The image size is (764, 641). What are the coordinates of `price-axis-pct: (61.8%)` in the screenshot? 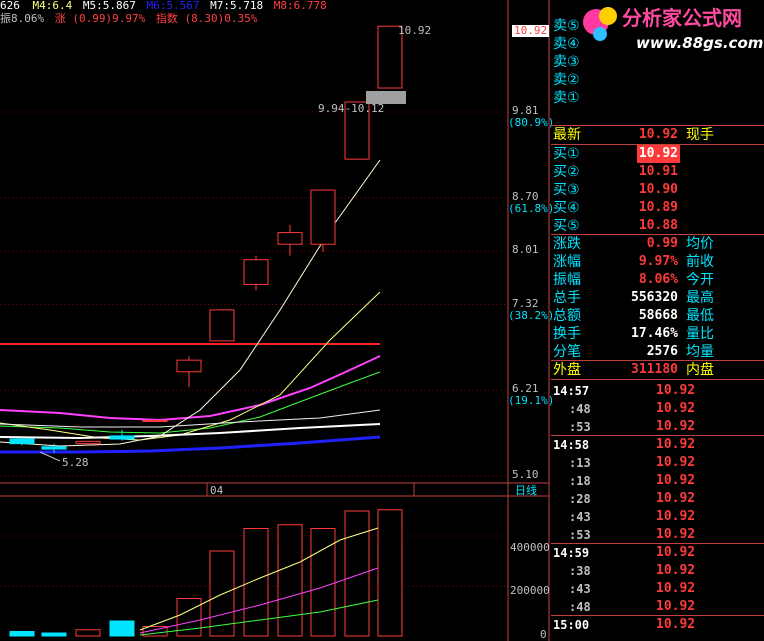 It's located at (531, 208).